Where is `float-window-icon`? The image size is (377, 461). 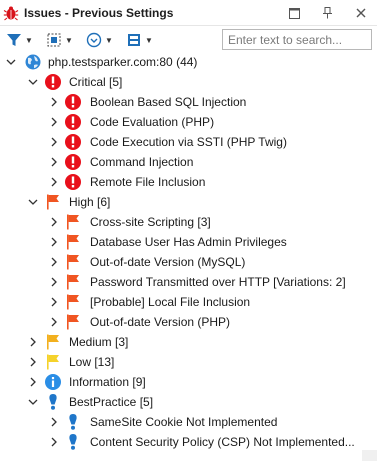 float-window-icon is located at coordinates (294, 13).